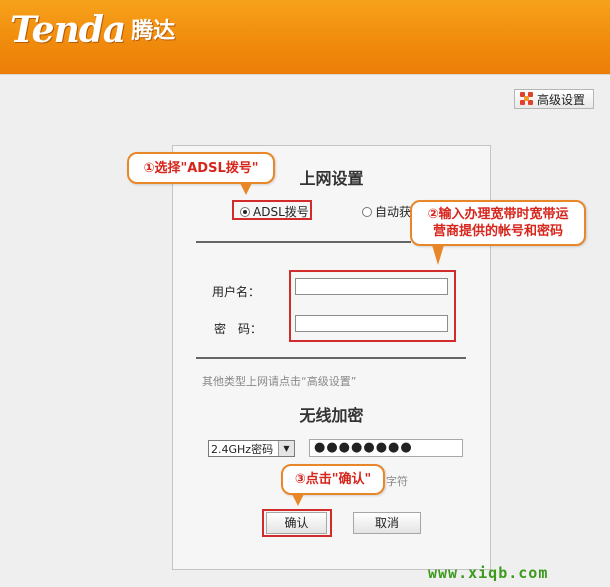 Image resolution: width=610 pixels, height=587 pixels. Describe the element at coordinates (303, 242) in the screenshot. I see `divider-top` at that location.